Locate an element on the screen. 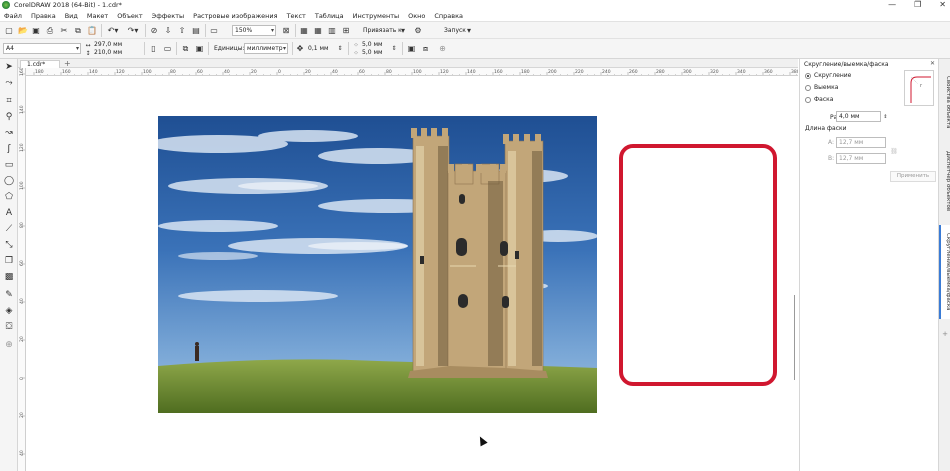 Image resolution: width=950 pixels, height=471 pixels. open-folder-icon: 📂 is located at coordinates (23, 30).